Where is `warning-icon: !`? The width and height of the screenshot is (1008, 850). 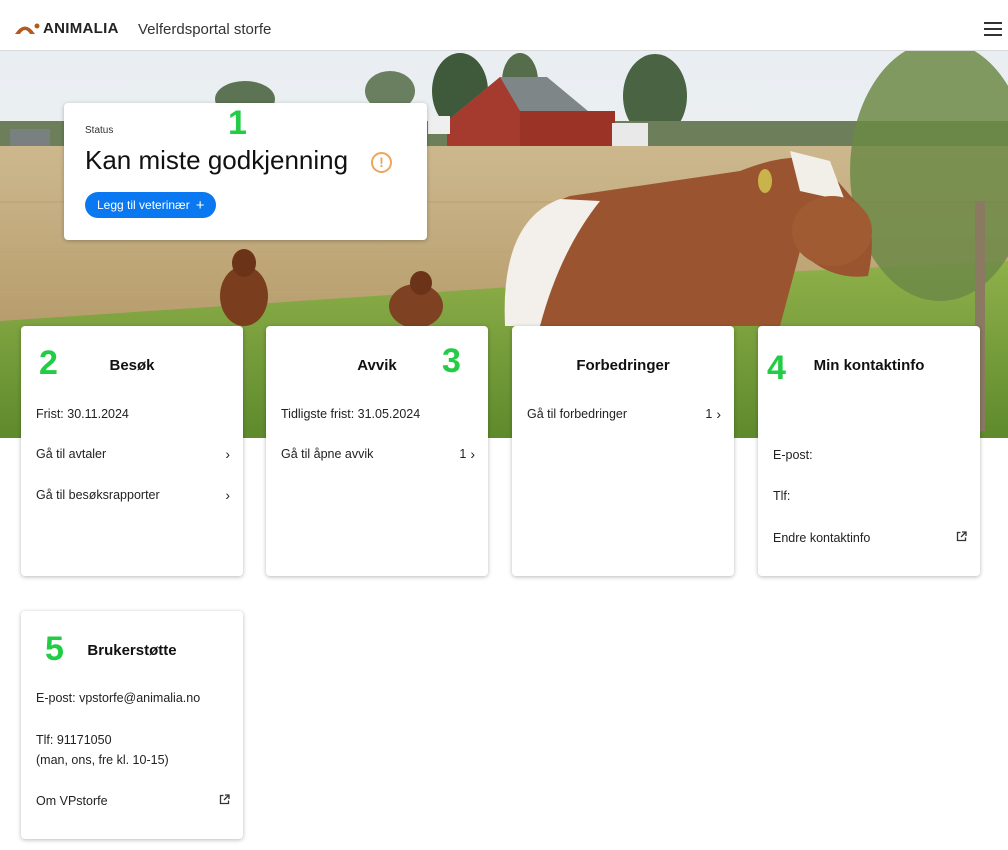
warning-icon: ! is located at coordinates (381, 162).